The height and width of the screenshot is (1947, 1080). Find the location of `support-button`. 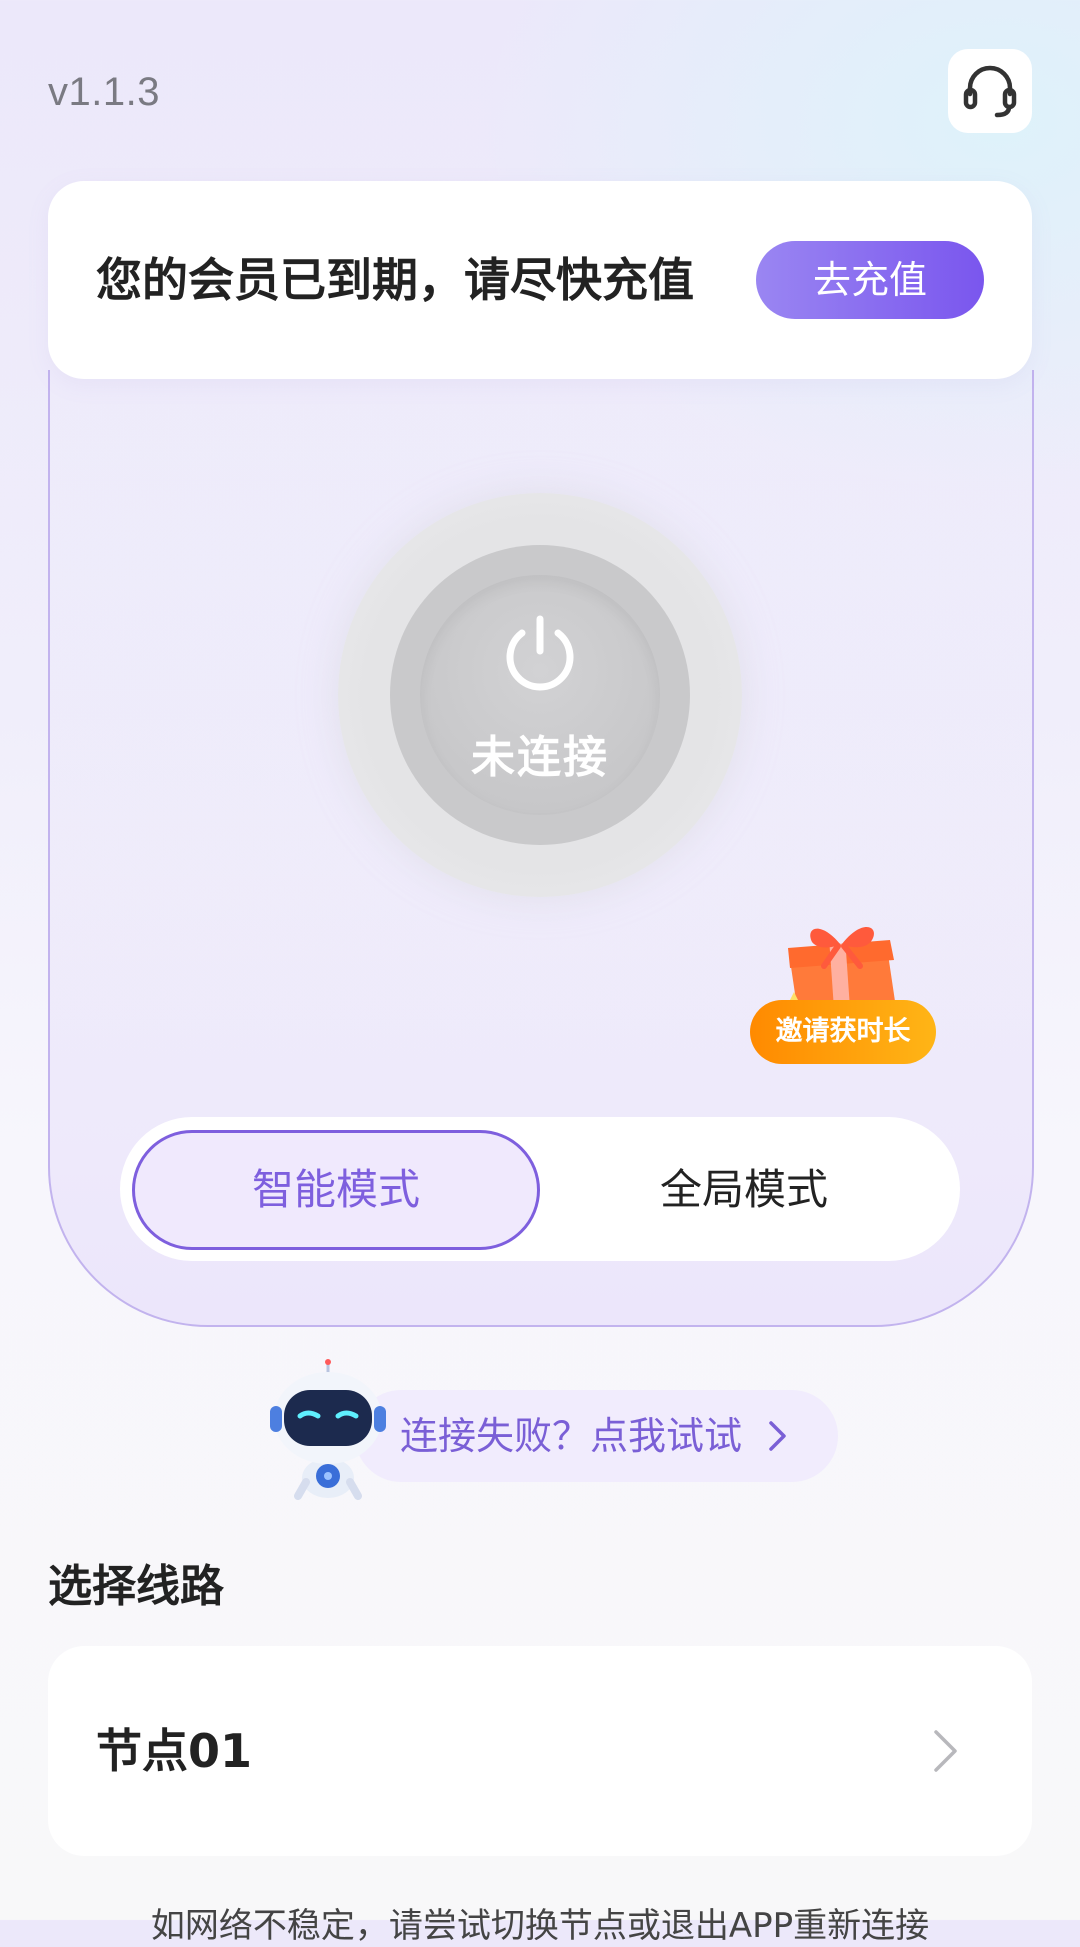

support-button is located at coordinates (990, 91).